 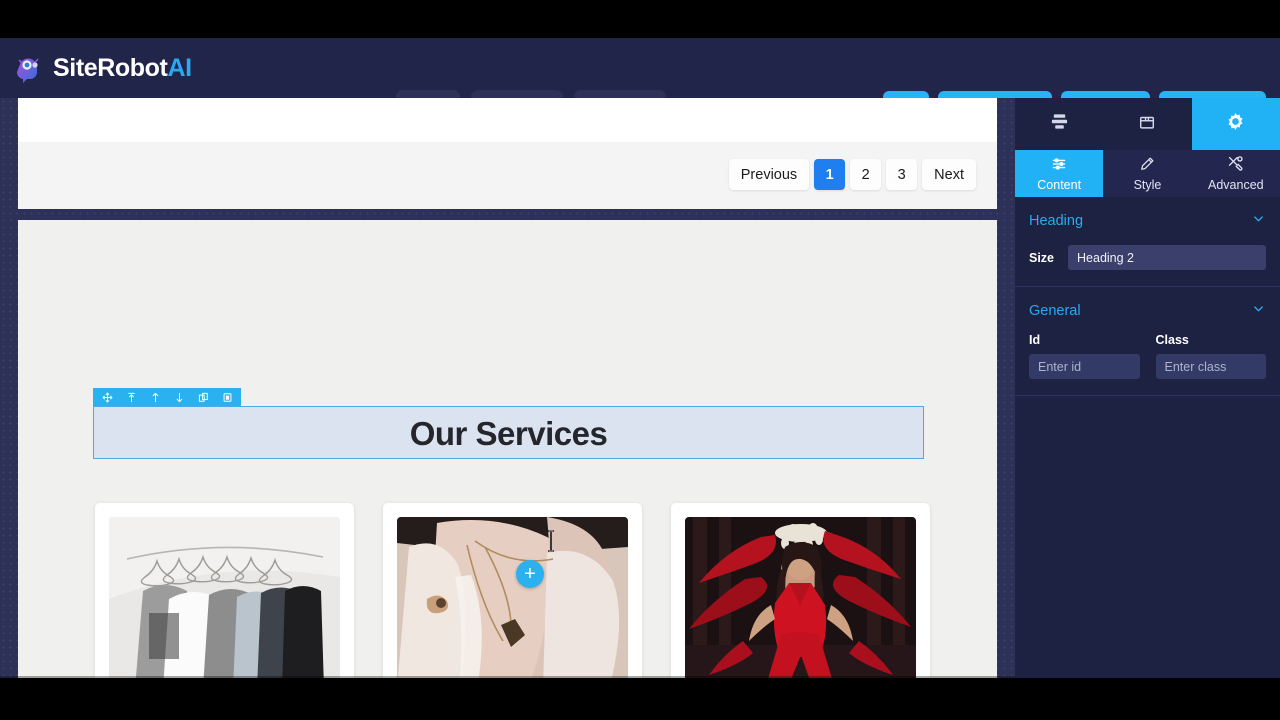 I want to click on top-toolbar: SiteRobotAI, so click(x=640, y=84).